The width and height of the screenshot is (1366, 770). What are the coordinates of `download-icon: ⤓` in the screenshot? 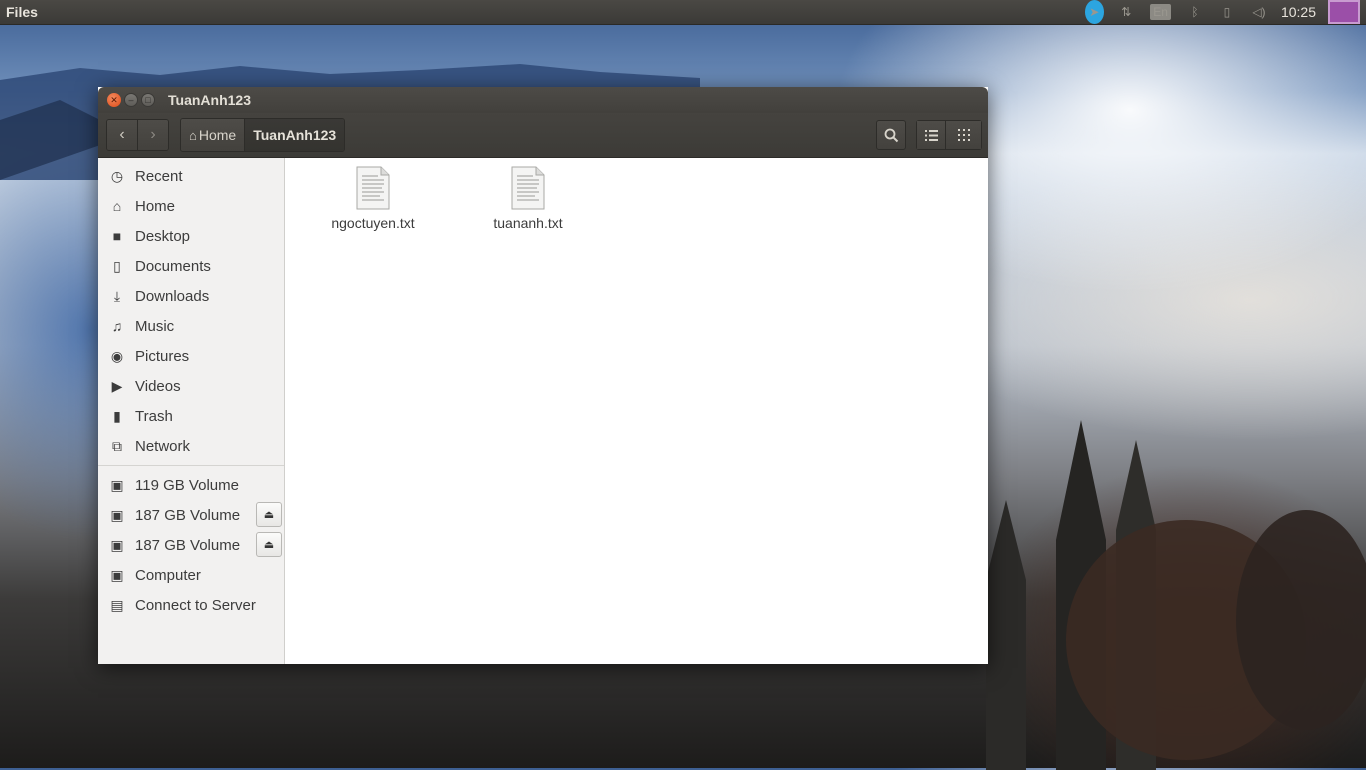 It's located at (117, 295).